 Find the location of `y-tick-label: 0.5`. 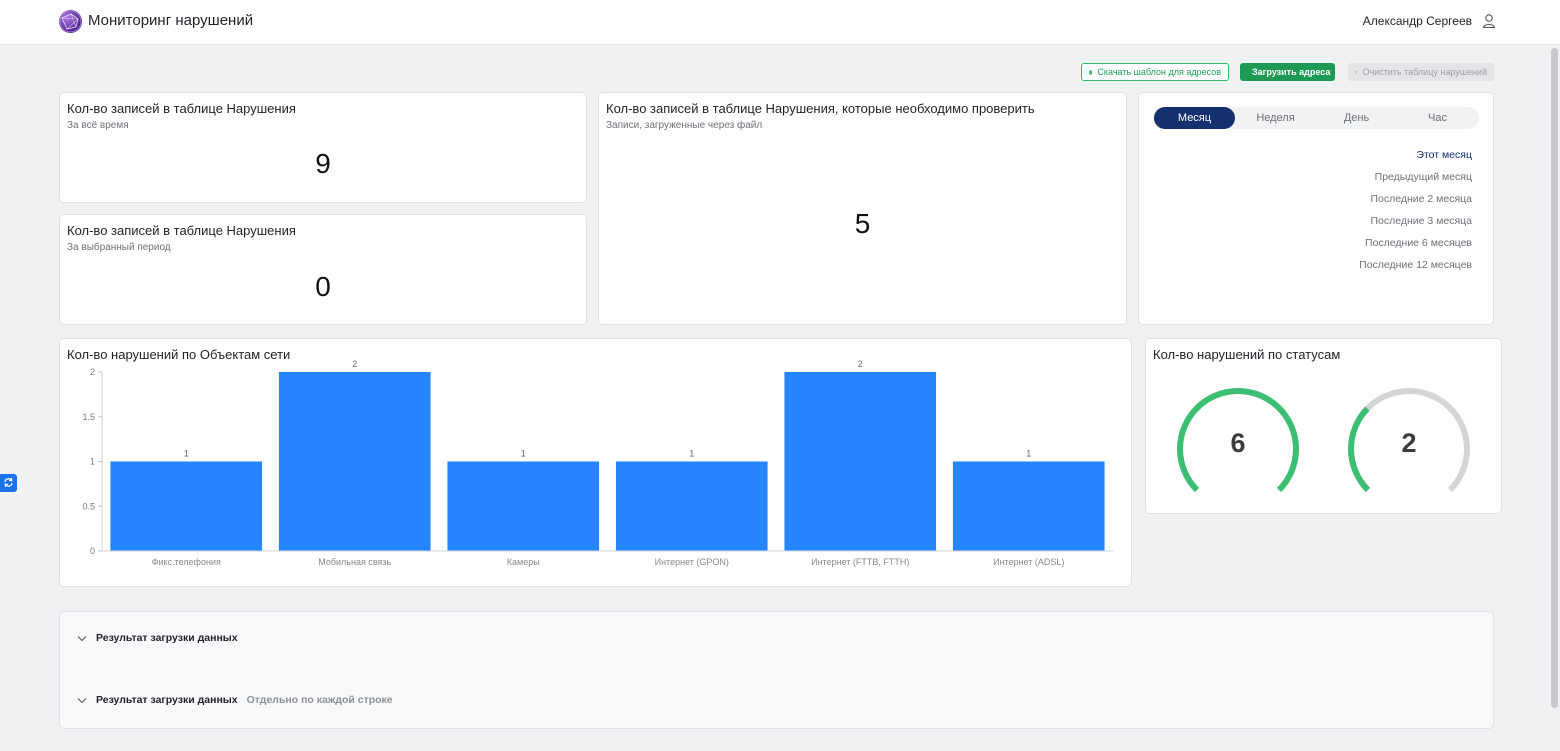

y-tick-label: 0.5 is located at coordinates (88, 506).